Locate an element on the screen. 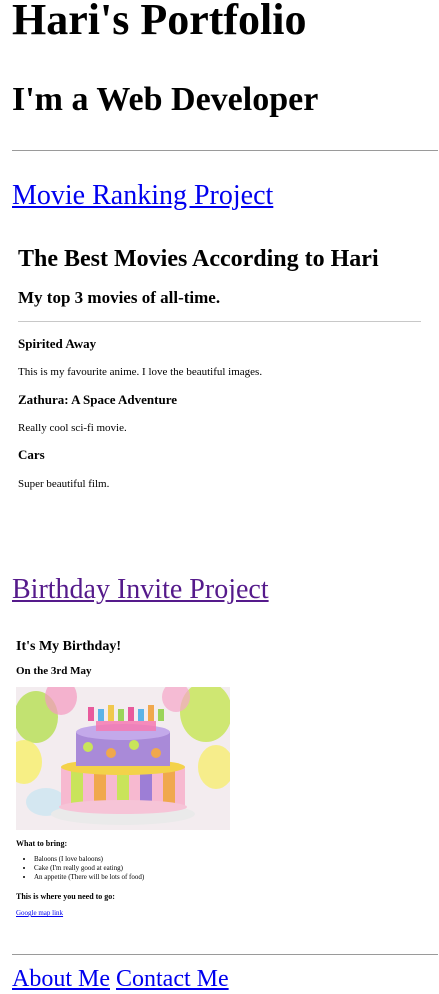 This screenshot has width=439, height=994. list-item: Baloons (I love baloons) is located at coordinates (89, 859).